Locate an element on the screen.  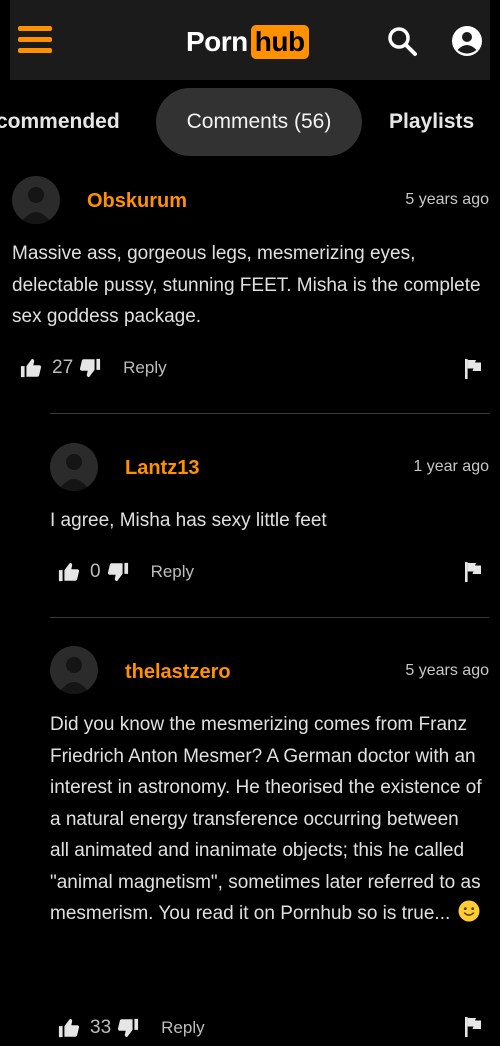
comment-actions: 33 Reply is located at coordinates (131, 1028).